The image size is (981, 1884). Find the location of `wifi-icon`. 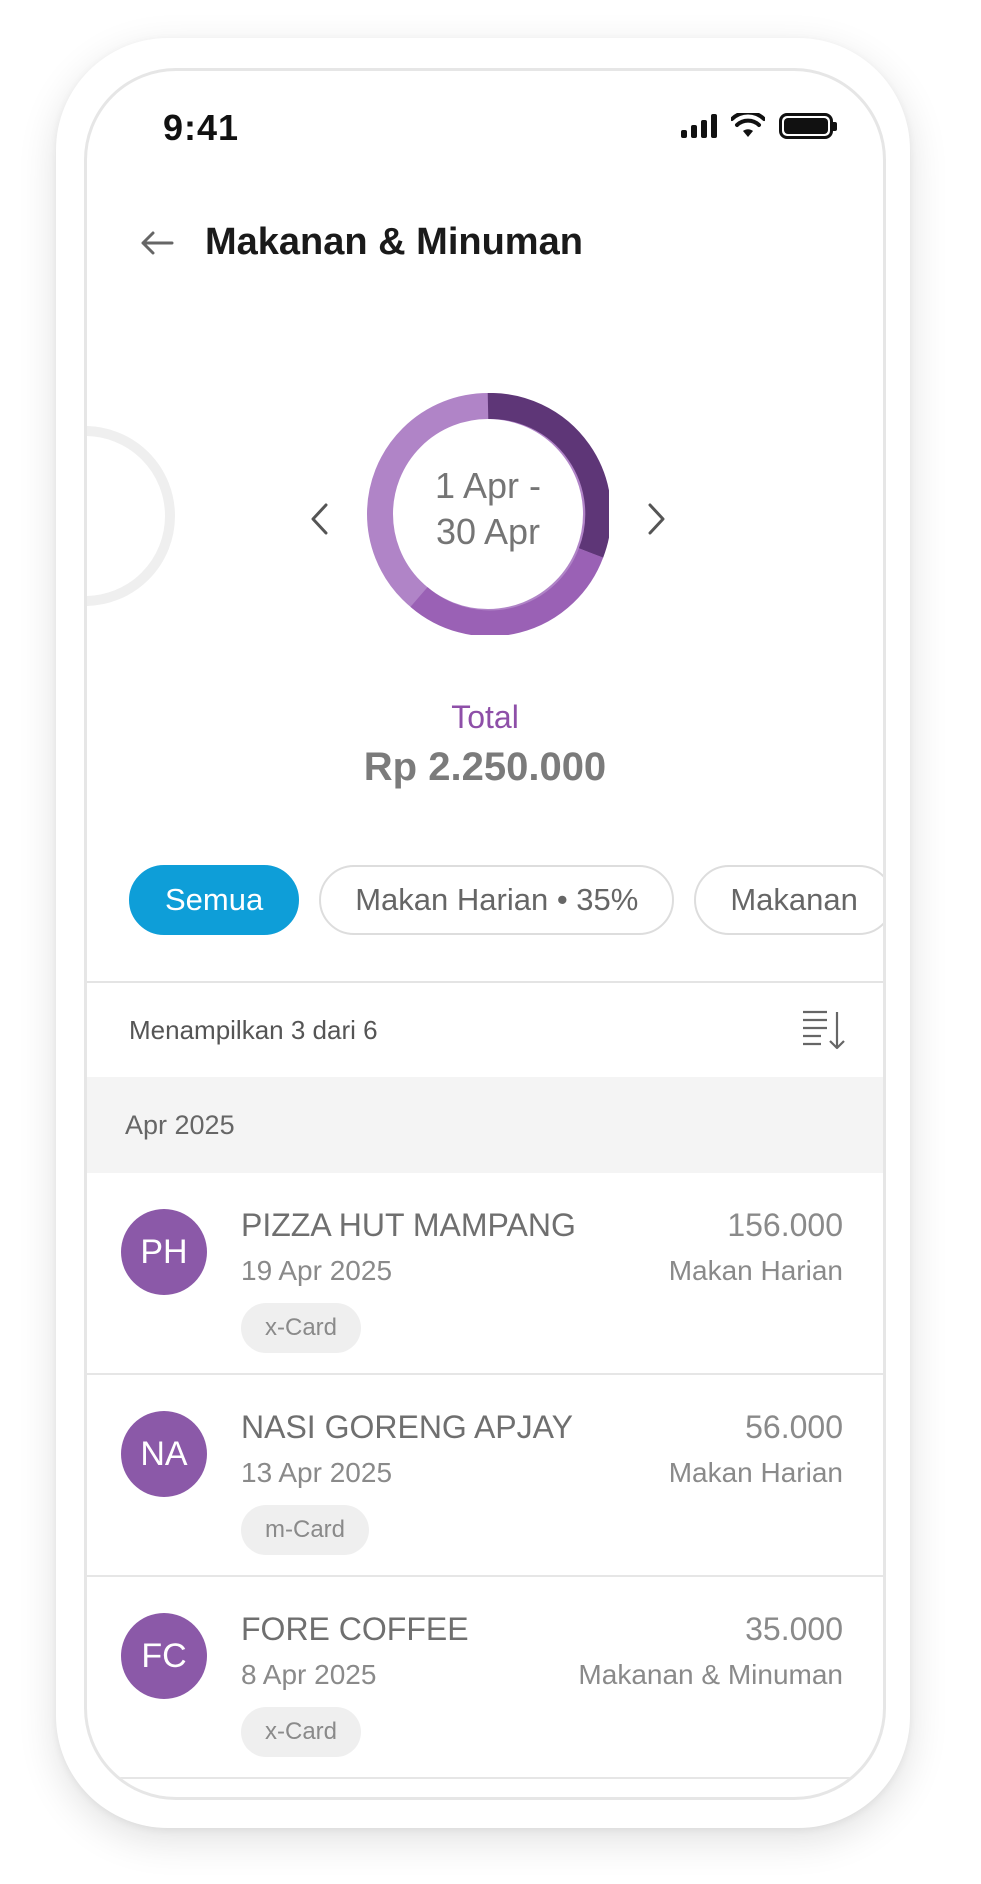

wifi-icon is located at coordinates (748, 125).